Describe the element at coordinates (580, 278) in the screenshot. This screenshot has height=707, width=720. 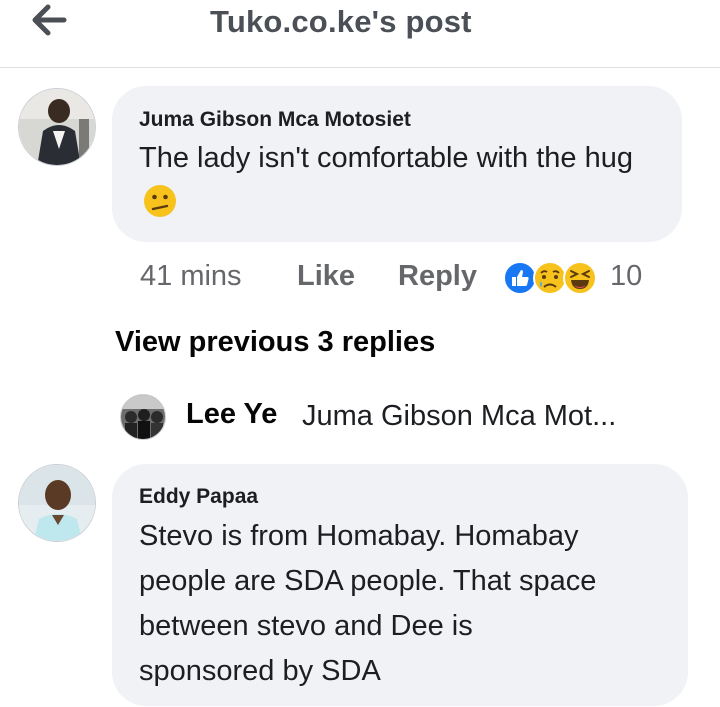
I see `haha-reaction-icon` at that location.